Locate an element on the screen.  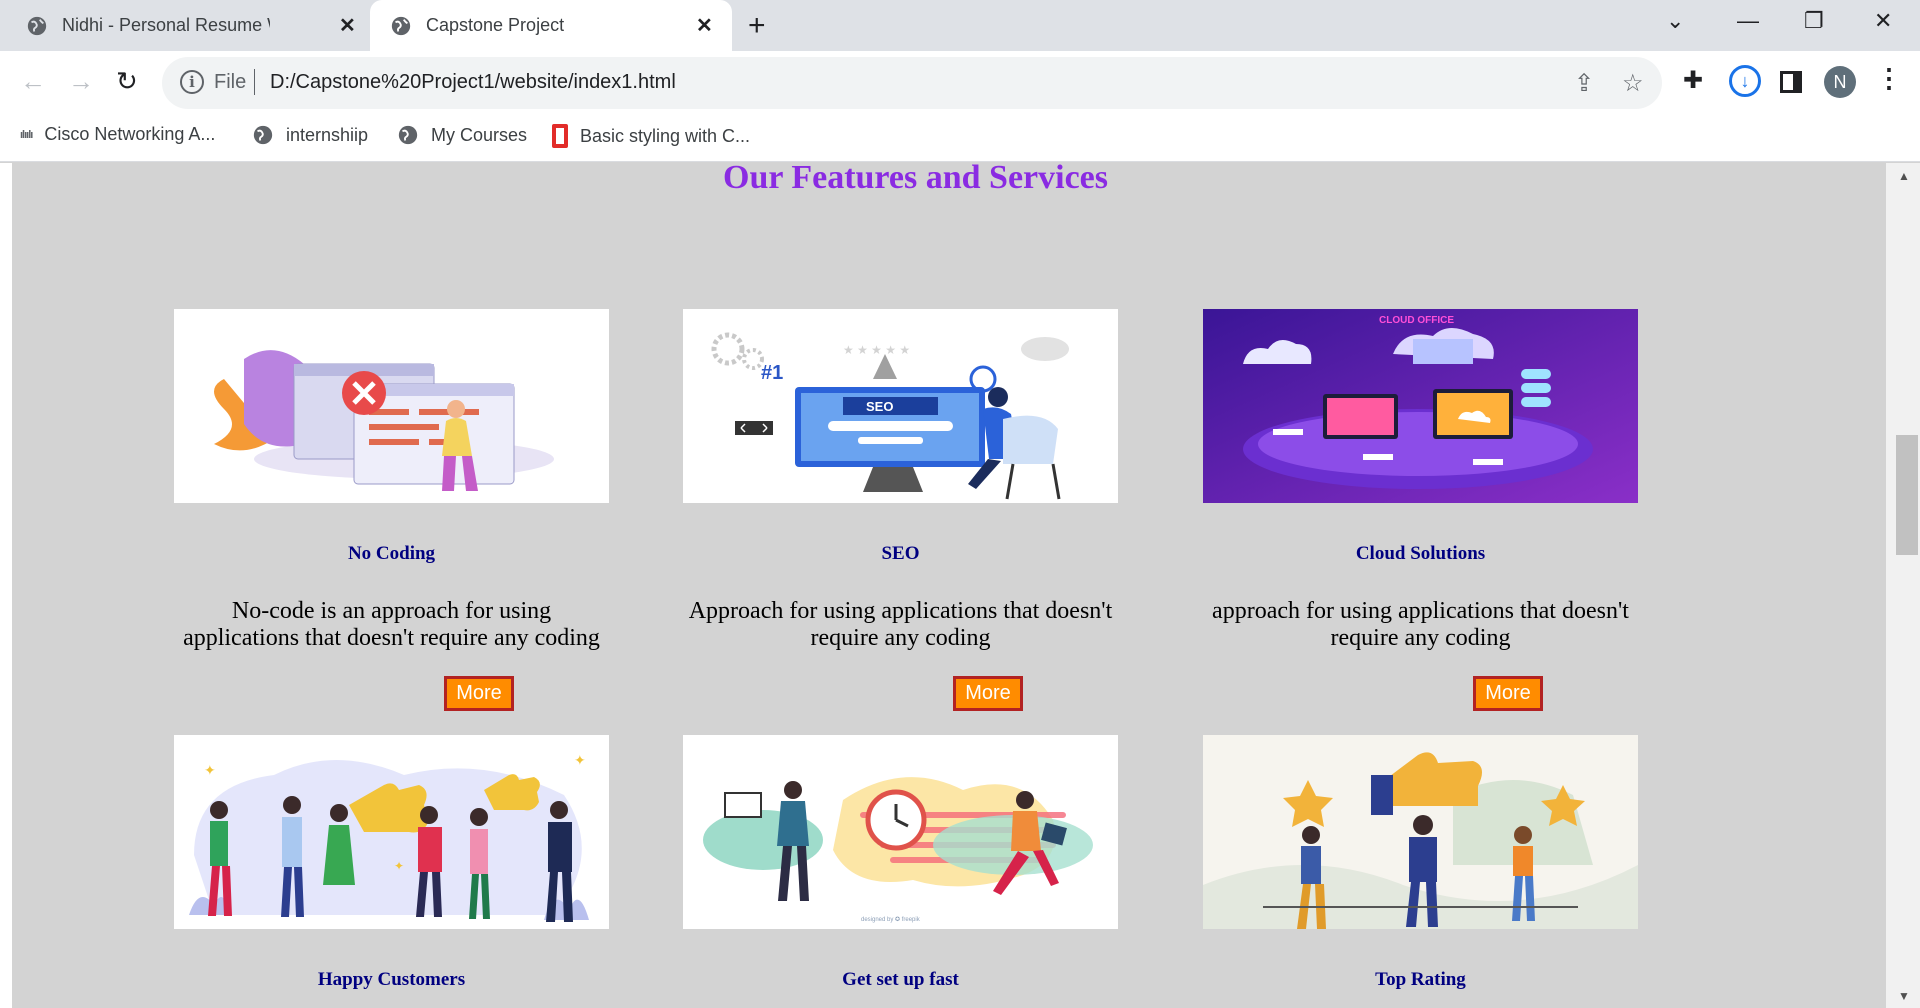
bookmark-label: My Courses is located at coordinates (479, 134).